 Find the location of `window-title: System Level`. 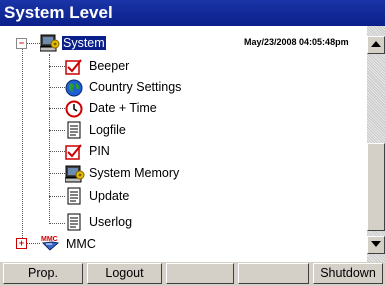

window-title: System Level is located at coordinates (58, 12).